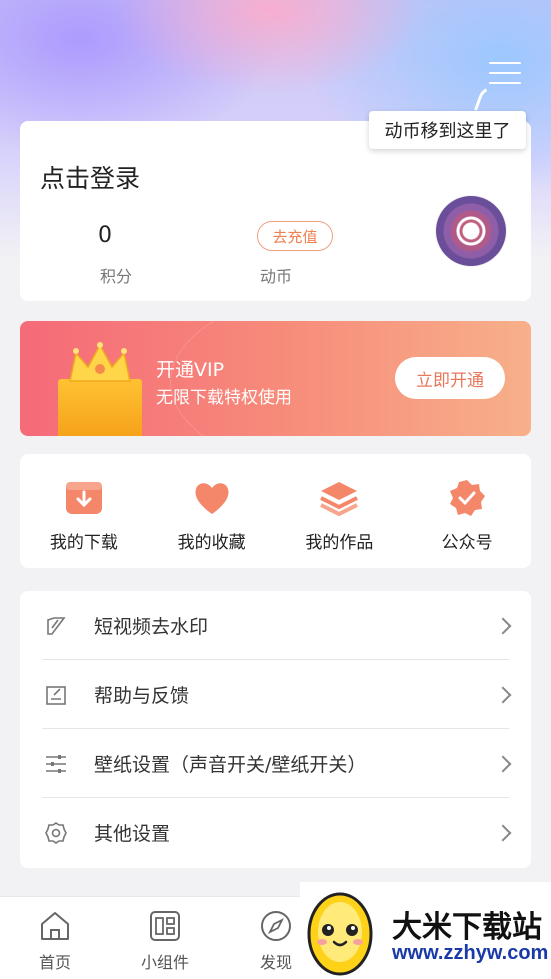  What do you see at coordinates (56, 695) in the screenshot?
I see `edit-note-icon` at bounding box center [56, 695].